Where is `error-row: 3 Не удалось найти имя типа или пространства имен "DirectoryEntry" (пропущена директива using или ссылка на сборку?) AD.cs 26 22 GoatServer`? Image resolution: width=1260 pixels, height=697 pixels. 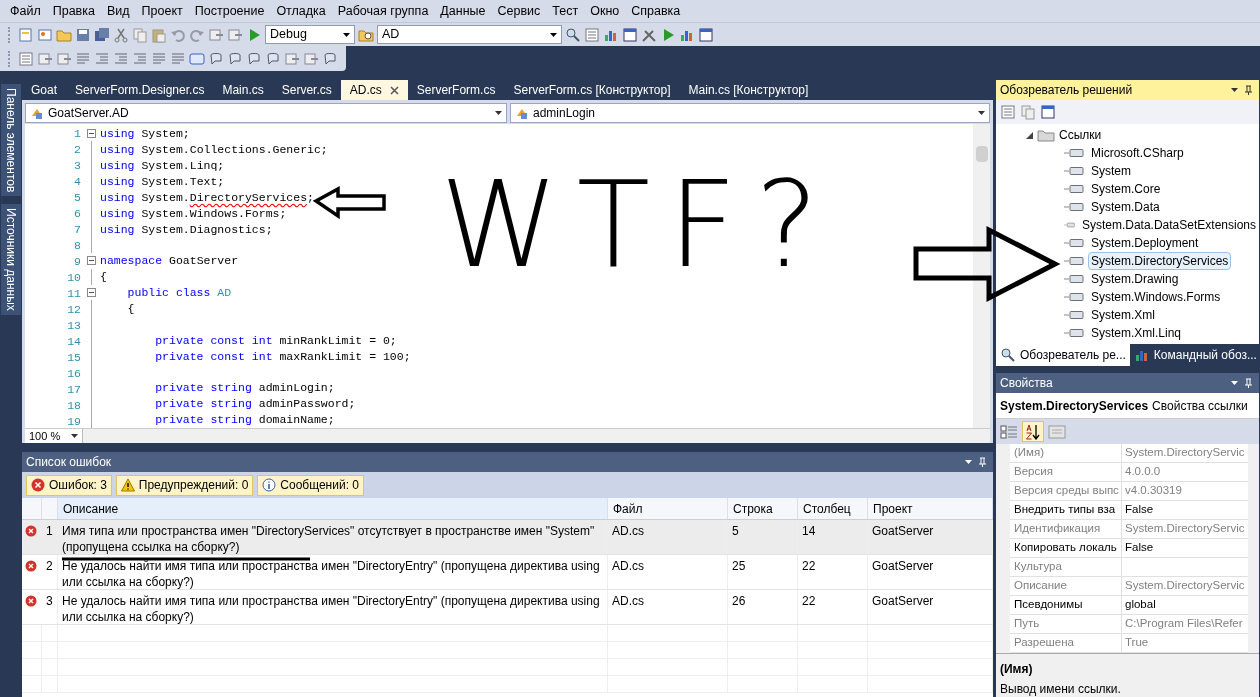 error-row: 3 Не удалось найти имя типа или пространства имен "DirectoryEntry" (пропущена директива using или ссылка на сборку?) AD.cs 26 22 GoatServer is located at coordinates (507, 607).